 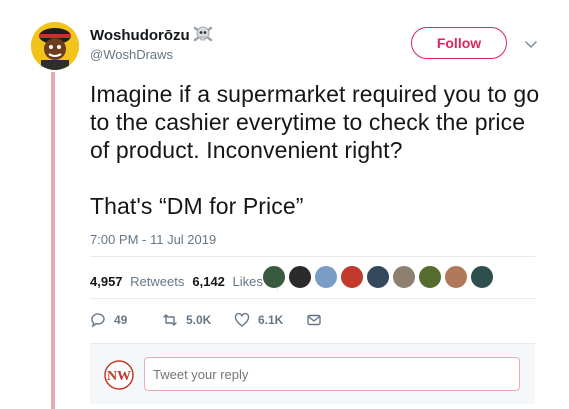 I want to click on like-button: 6.1K, so click(x=270, y=320).